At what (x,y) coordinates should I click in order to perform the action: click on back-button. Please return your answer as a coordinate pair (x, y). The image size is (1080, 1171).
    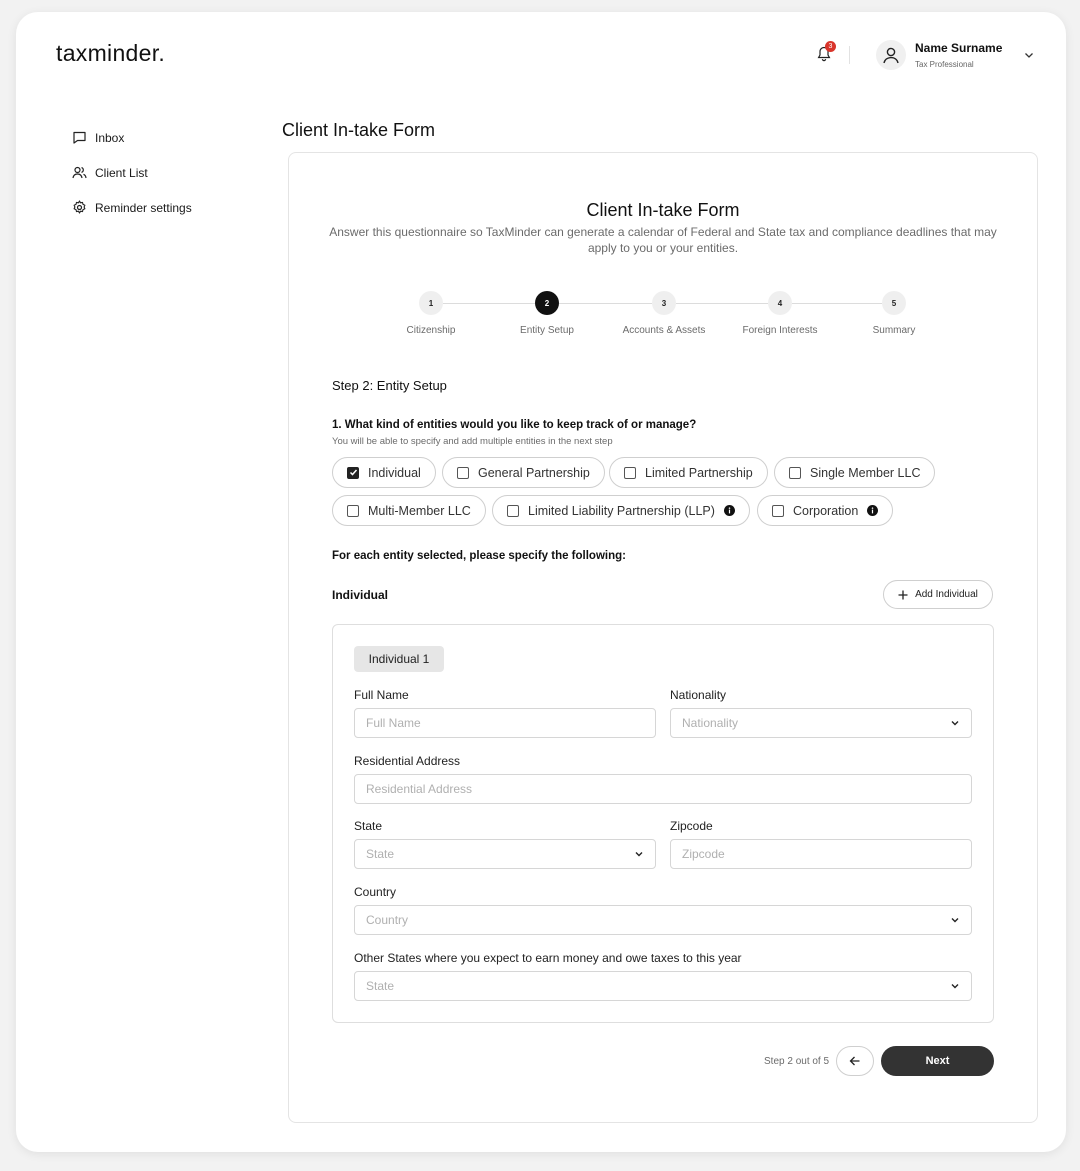
    Looking at the image, I should click on (855, 1061).